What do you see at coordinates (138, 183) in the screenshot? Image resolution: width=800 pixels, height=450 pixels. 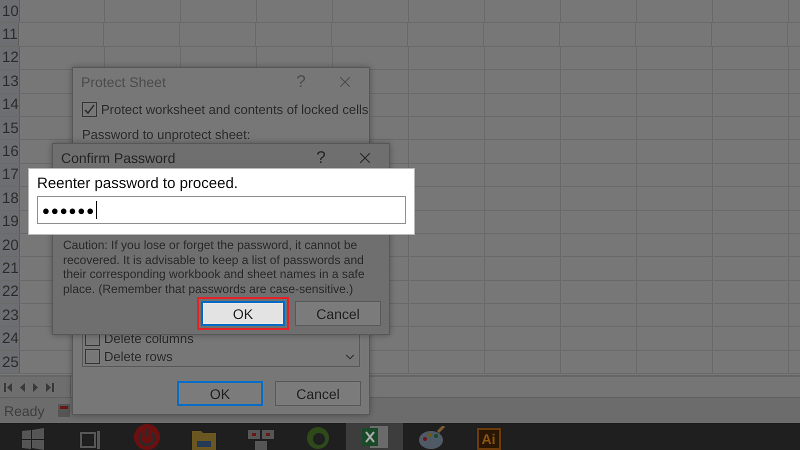 I see `prompt-label: Reenter password to proceed.` at bounding box center [138, 183].